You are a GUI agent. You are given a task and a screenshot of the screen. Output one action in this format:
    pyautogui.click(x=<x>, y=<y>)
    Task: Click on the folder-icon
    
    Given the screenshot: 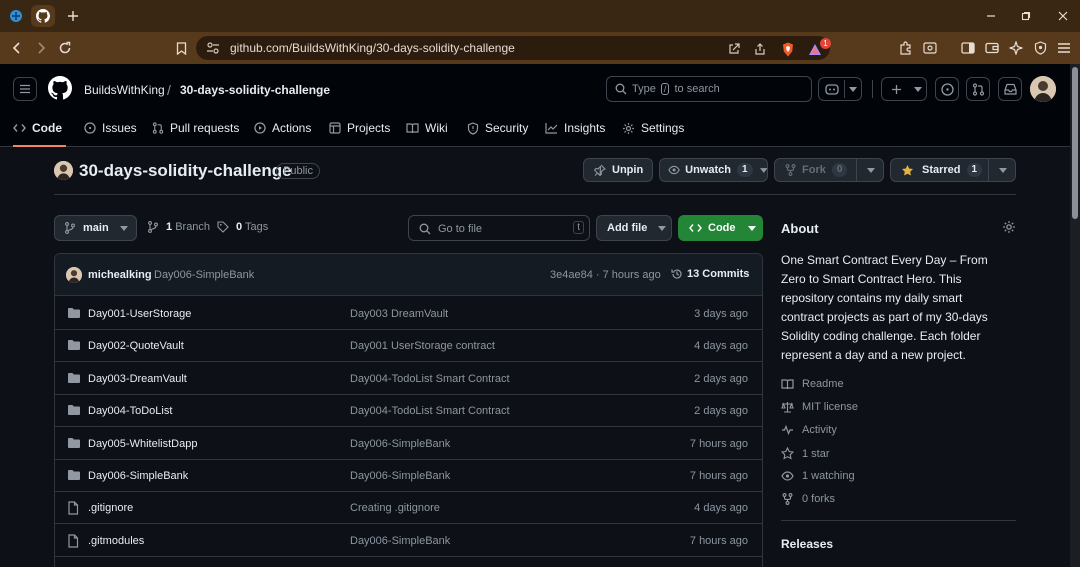 What is the action you would take?
    pyautogui.click(x=74, y=410)
    